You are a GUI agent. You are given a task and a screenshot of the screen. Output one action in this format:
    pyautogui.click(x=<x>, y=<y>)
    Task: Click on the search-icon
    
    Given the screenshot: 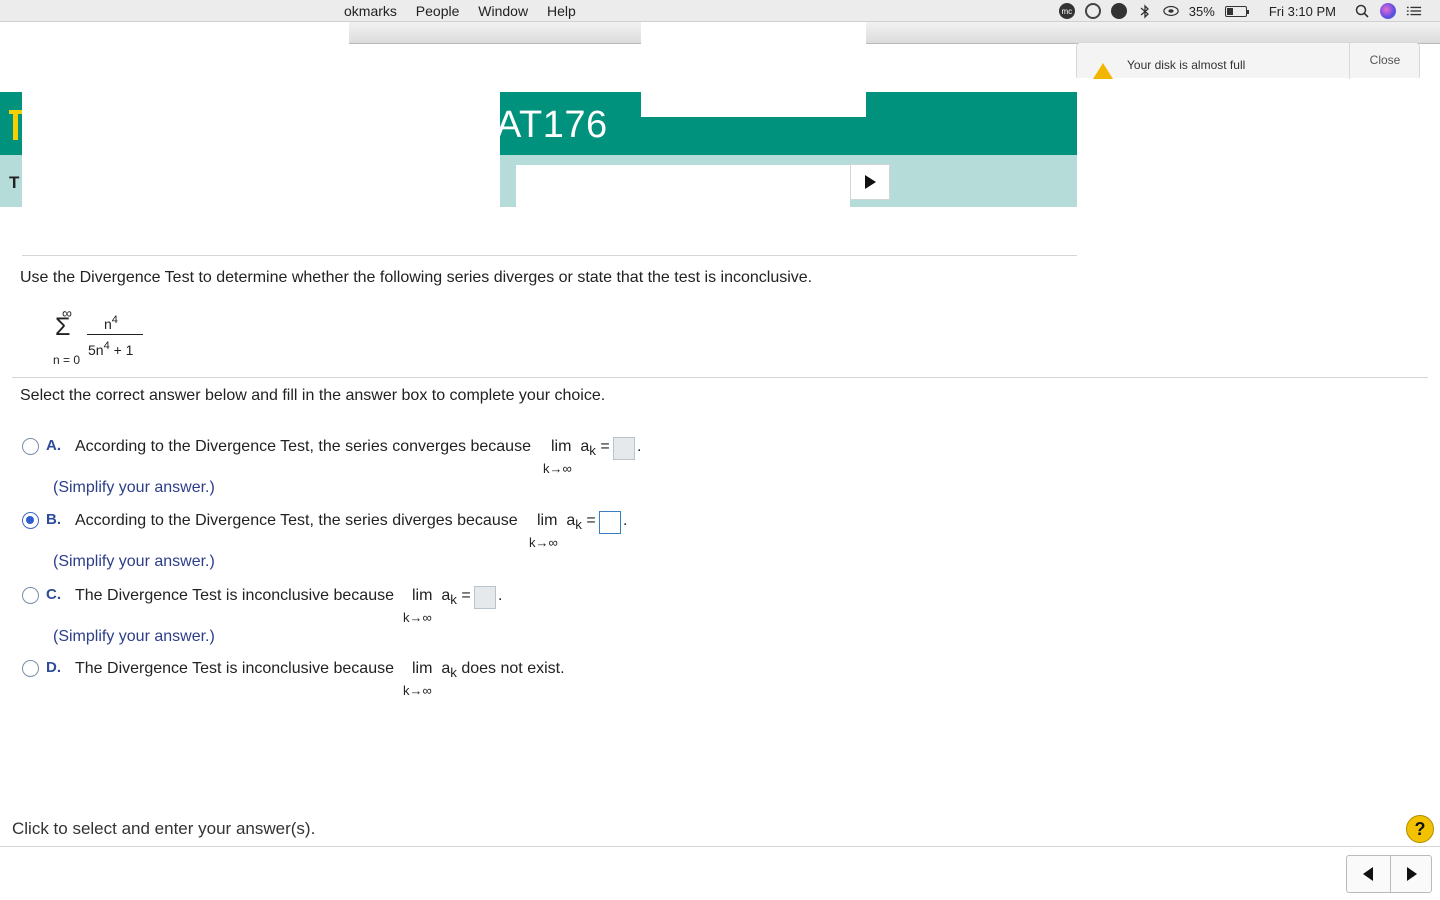 What is the action you would take?
    pyautogui.click(x=1362, y=11)
    